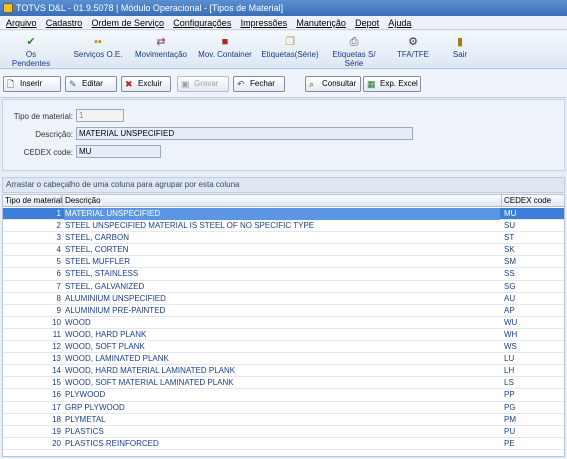 The width and height of the screenshot is (567, 459). What do you see at coordinates (31, 42) in the screenshot?
I see `checklist-icon: ✔` at bounding box center [31, 42].